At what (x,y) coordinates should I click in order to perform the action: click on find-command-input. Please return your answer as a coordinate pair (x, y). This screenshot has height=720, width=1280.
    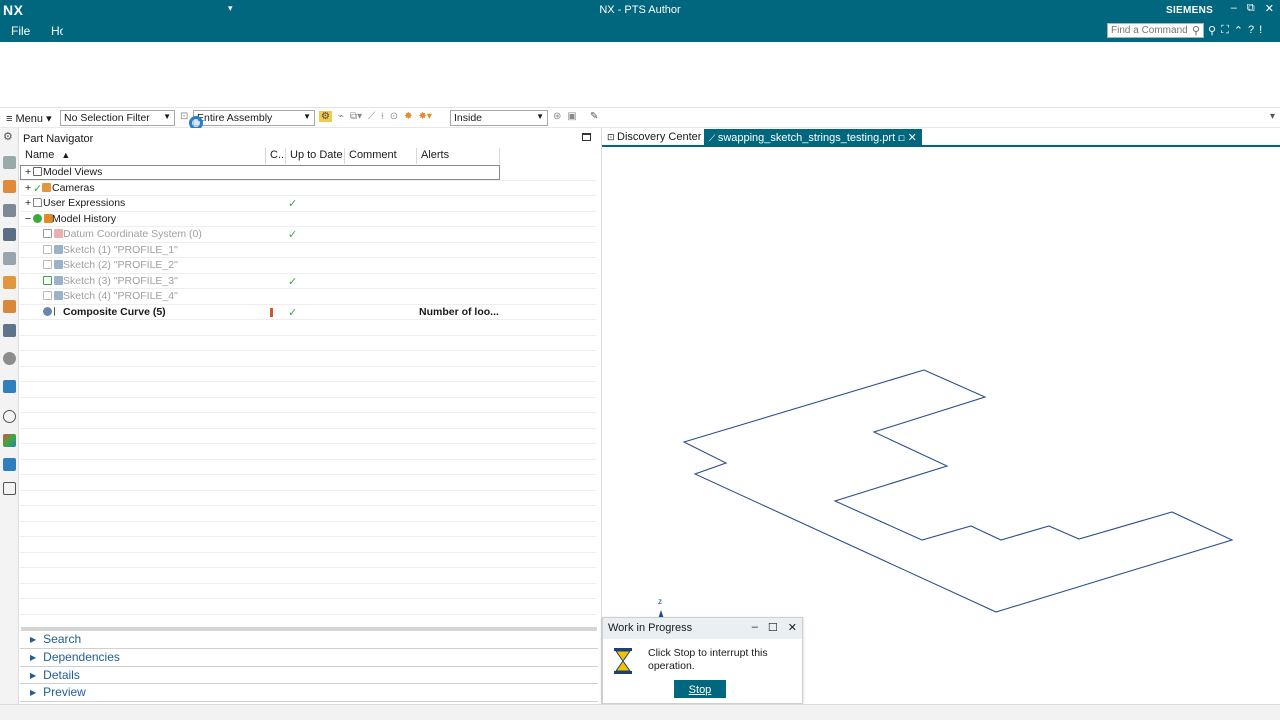
    Looking at the image, I should click on (1155, 30).